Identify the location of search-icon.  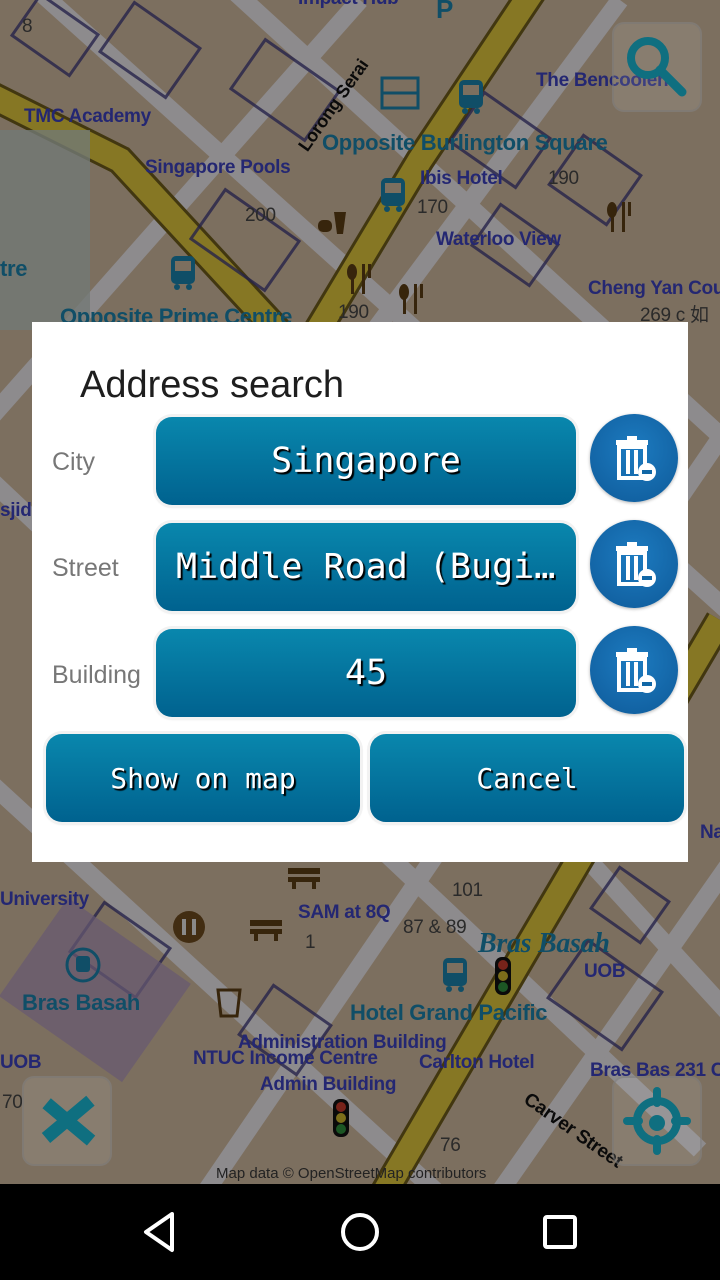
(657, 67).